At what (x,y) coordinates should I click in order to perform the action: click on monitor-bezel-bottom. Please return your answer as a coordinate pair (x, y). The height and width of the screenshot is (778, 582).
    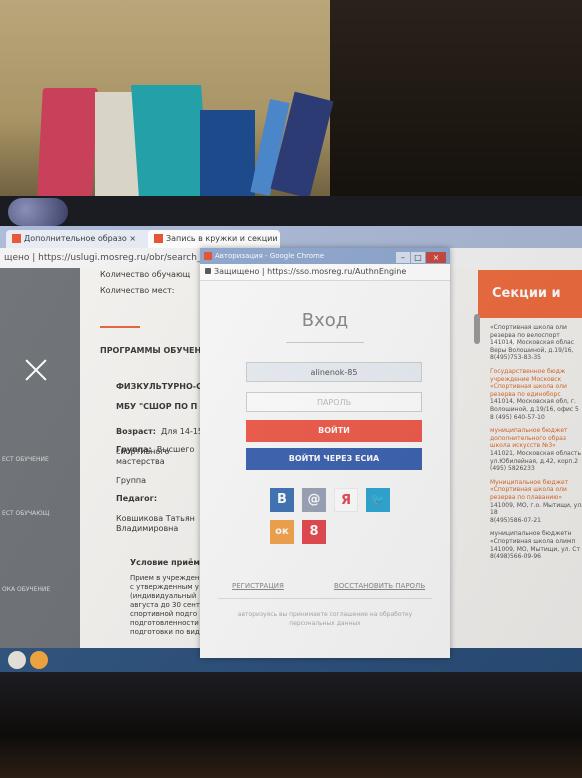
    Looking at the image, I should click on (291, 725).